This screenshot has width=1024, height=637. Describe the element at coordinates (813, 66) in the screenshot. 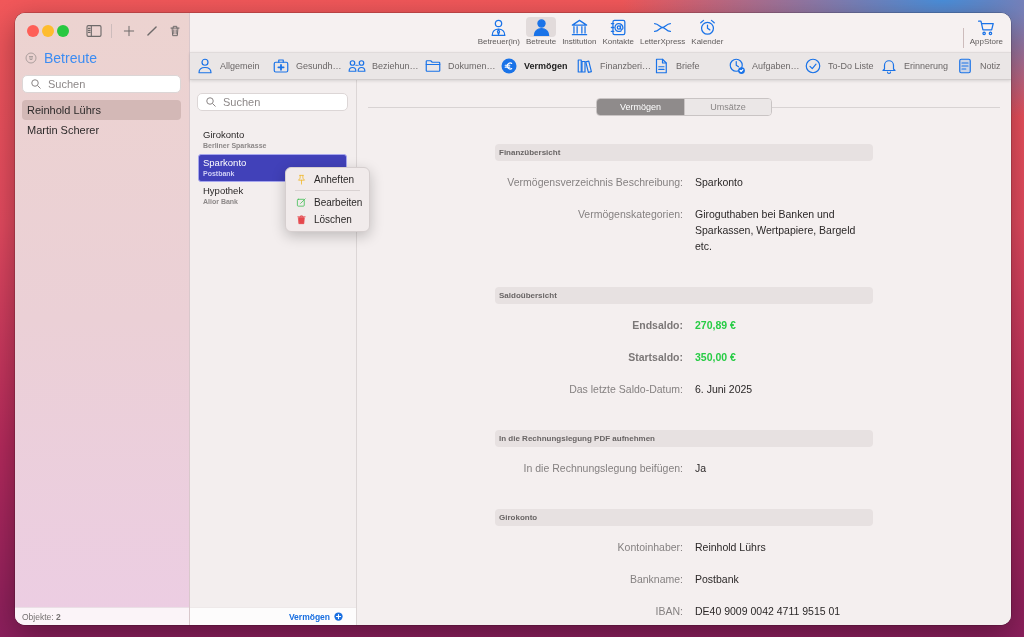

I see `check-circle-icon` at that location.